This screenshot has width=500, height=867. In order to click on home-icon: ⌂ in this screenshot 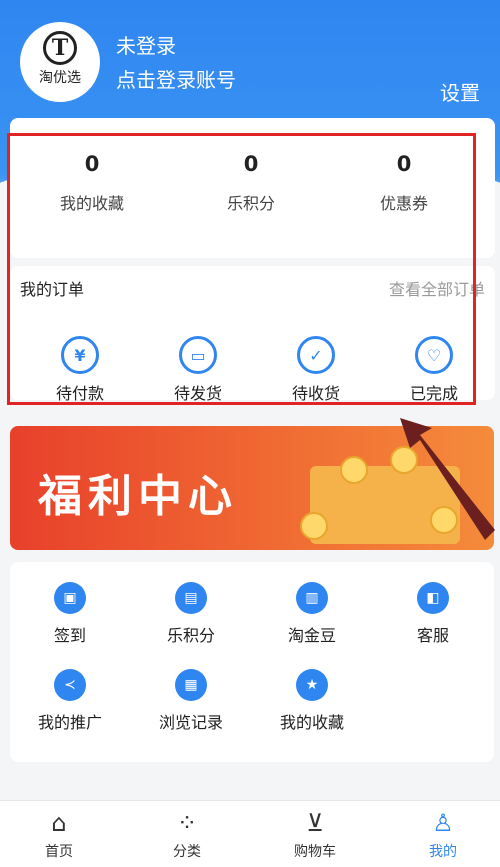, I will do `click(59, 823)`.